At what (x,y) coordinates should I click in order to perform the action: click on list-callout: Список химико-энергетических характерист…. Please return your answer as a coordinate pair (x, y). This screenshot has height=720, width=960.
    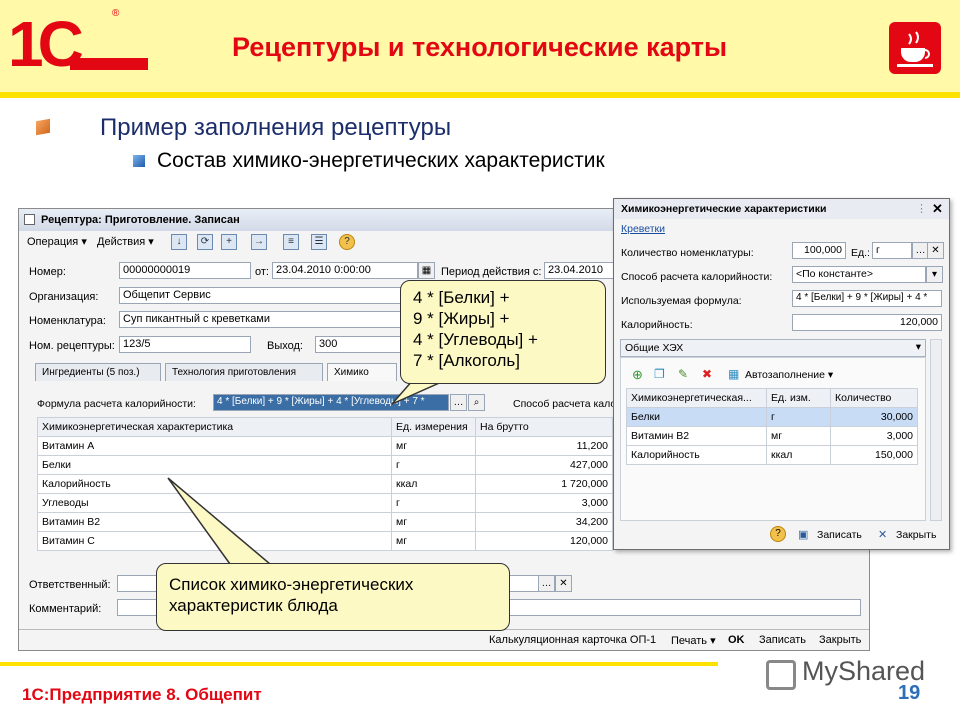
    Looking at the image, I should click on (333, 597).